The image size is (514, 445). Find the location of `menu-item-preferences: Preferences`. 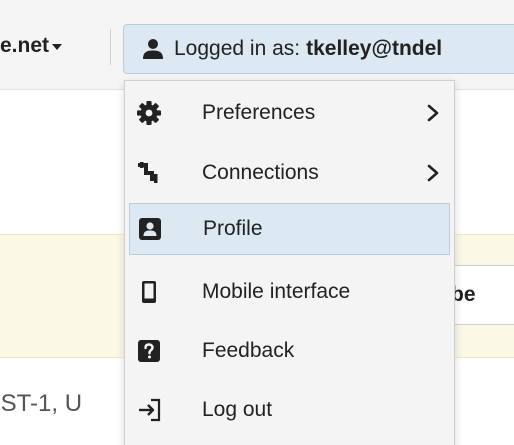

menu-item-preferences: Preferences is located at coordinates (289, 113).